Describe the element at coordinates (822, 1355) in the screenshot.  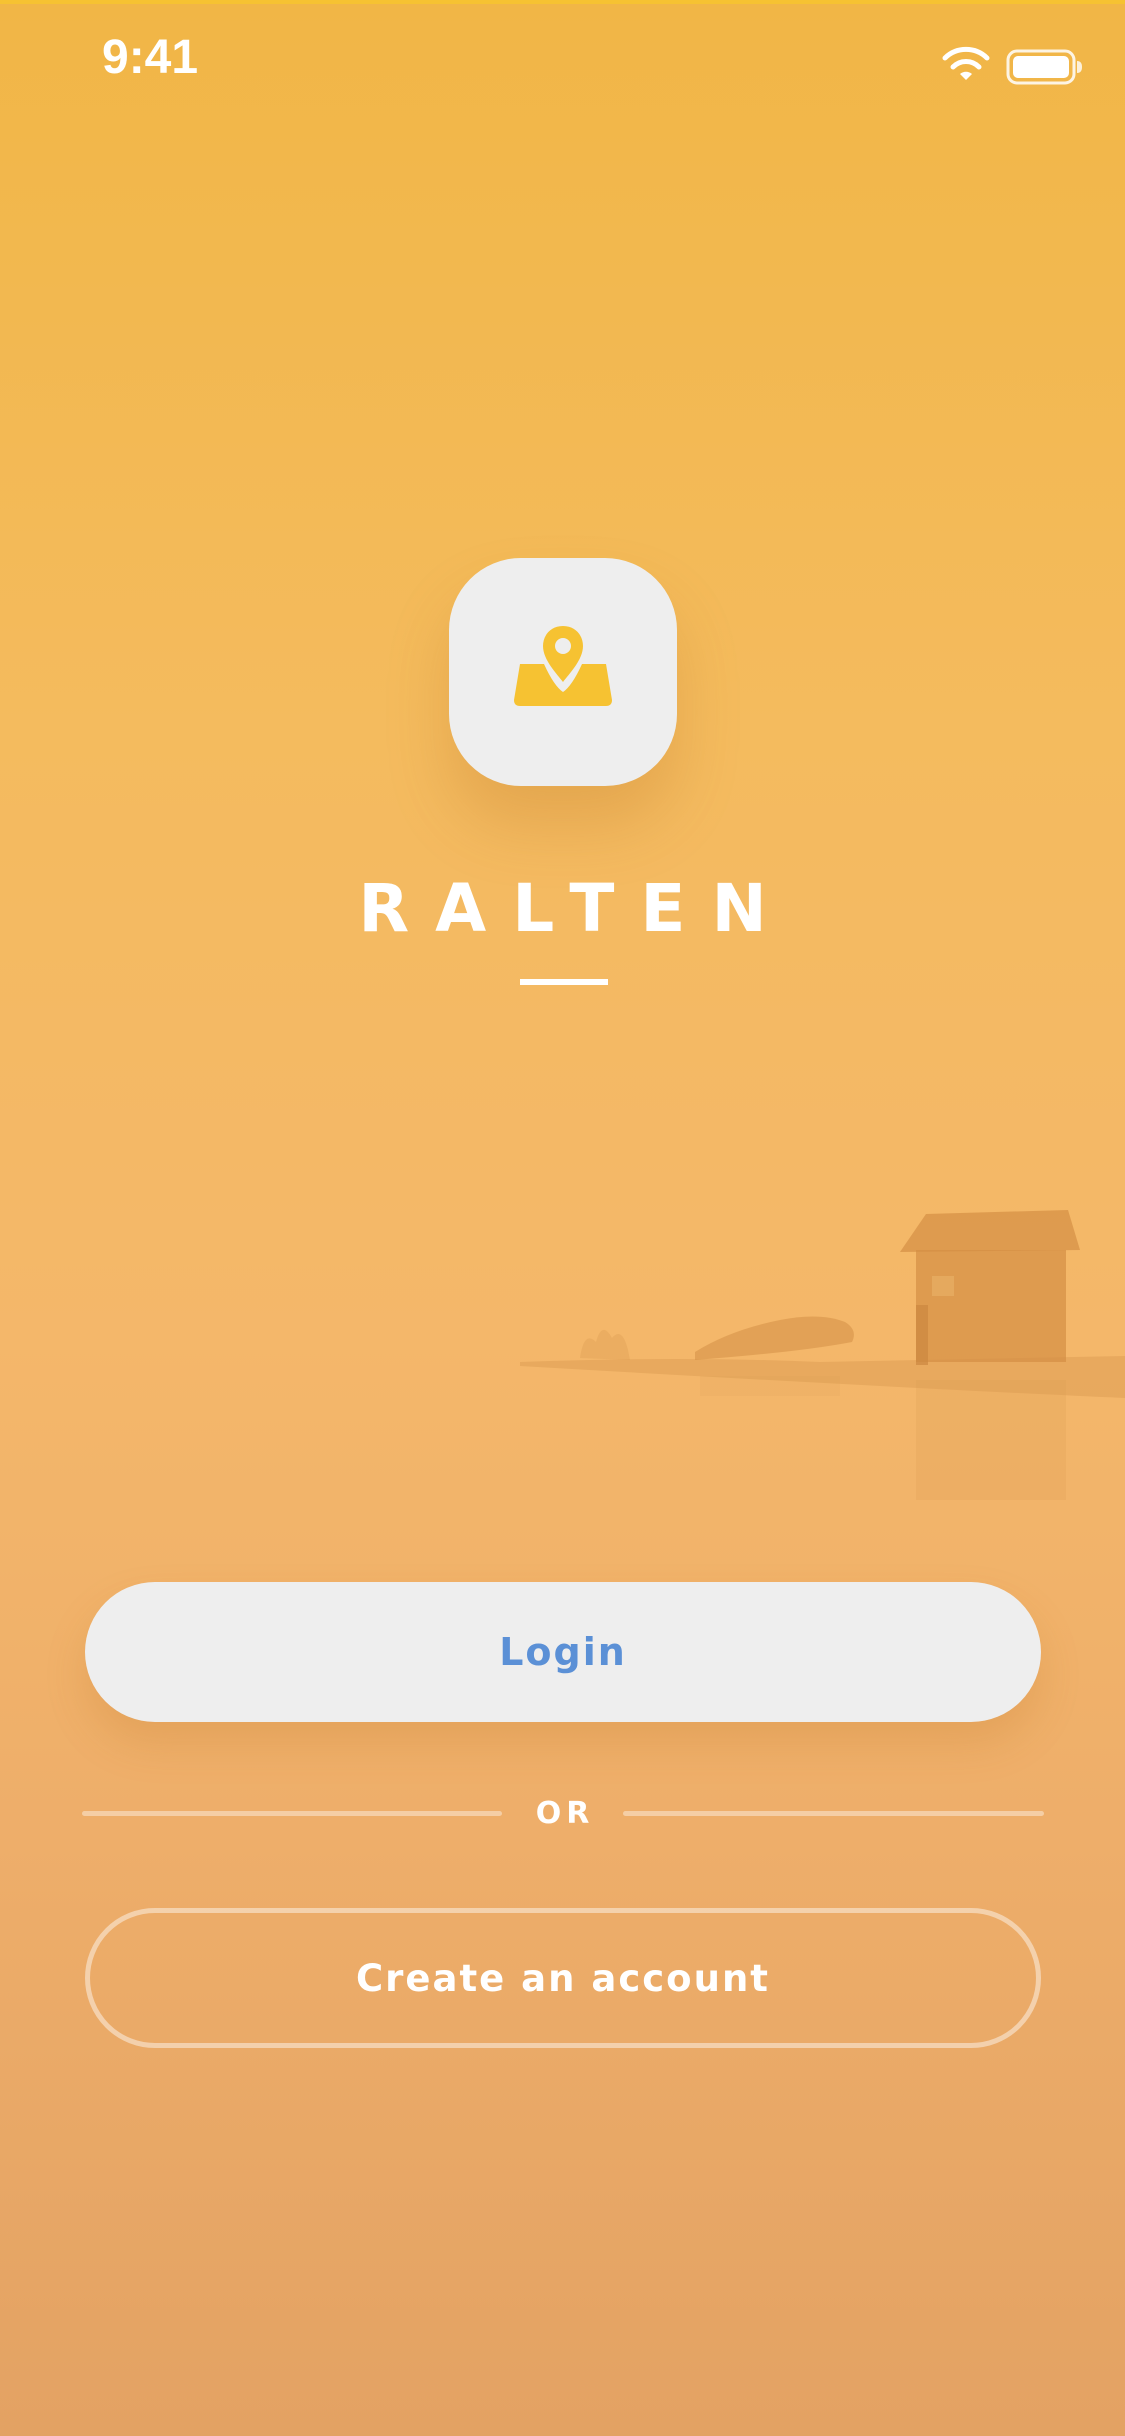
I see `lake-scenery-illustration` at that location.